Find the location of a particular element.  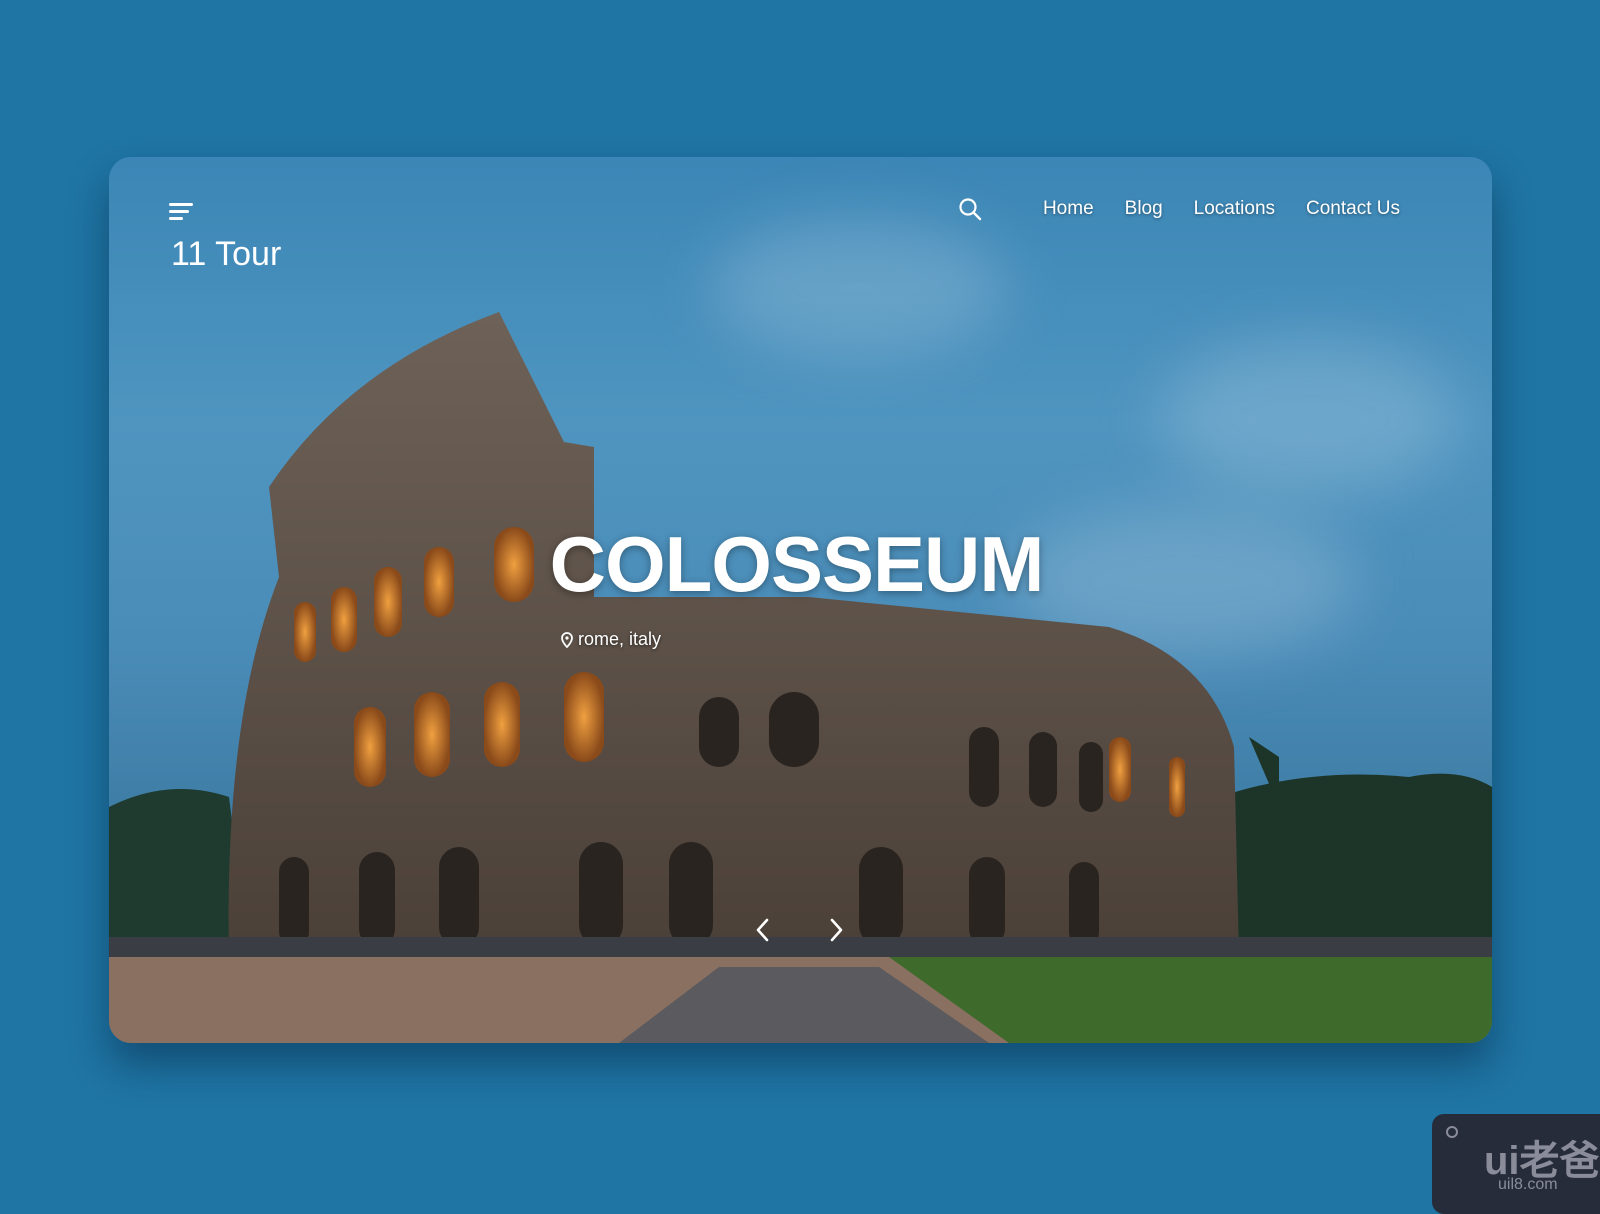

nav-blog: Blog is located at coordinates (1144, 209).